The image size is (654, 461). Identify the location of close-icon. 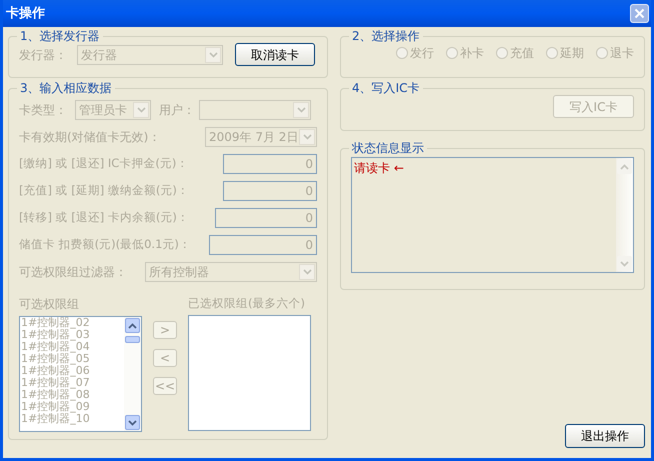
(639, 13).